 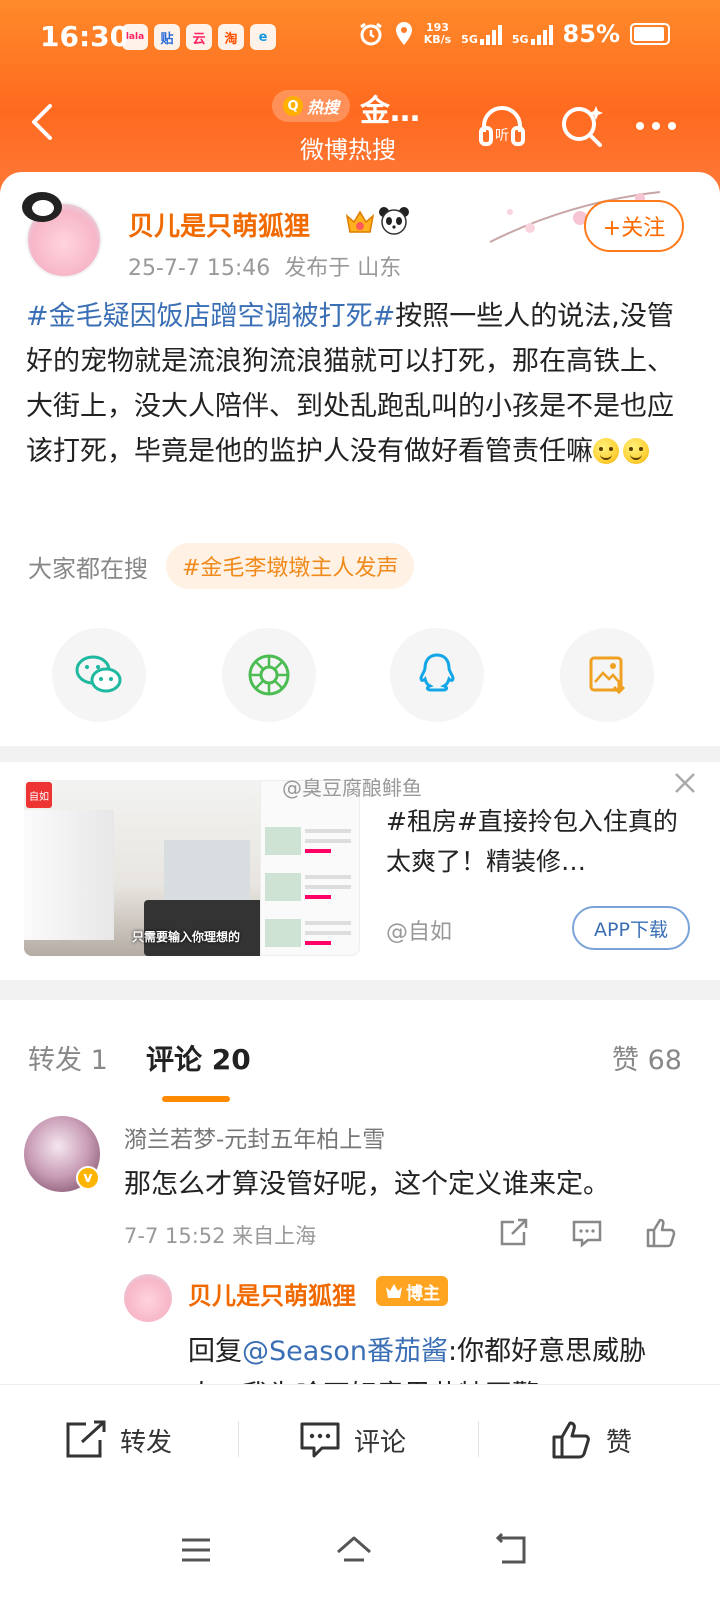 What do you see at coordinates (380, 1442) in the screenshot?
I see `comment-label: 评论` at bounding box center [380, 1442].